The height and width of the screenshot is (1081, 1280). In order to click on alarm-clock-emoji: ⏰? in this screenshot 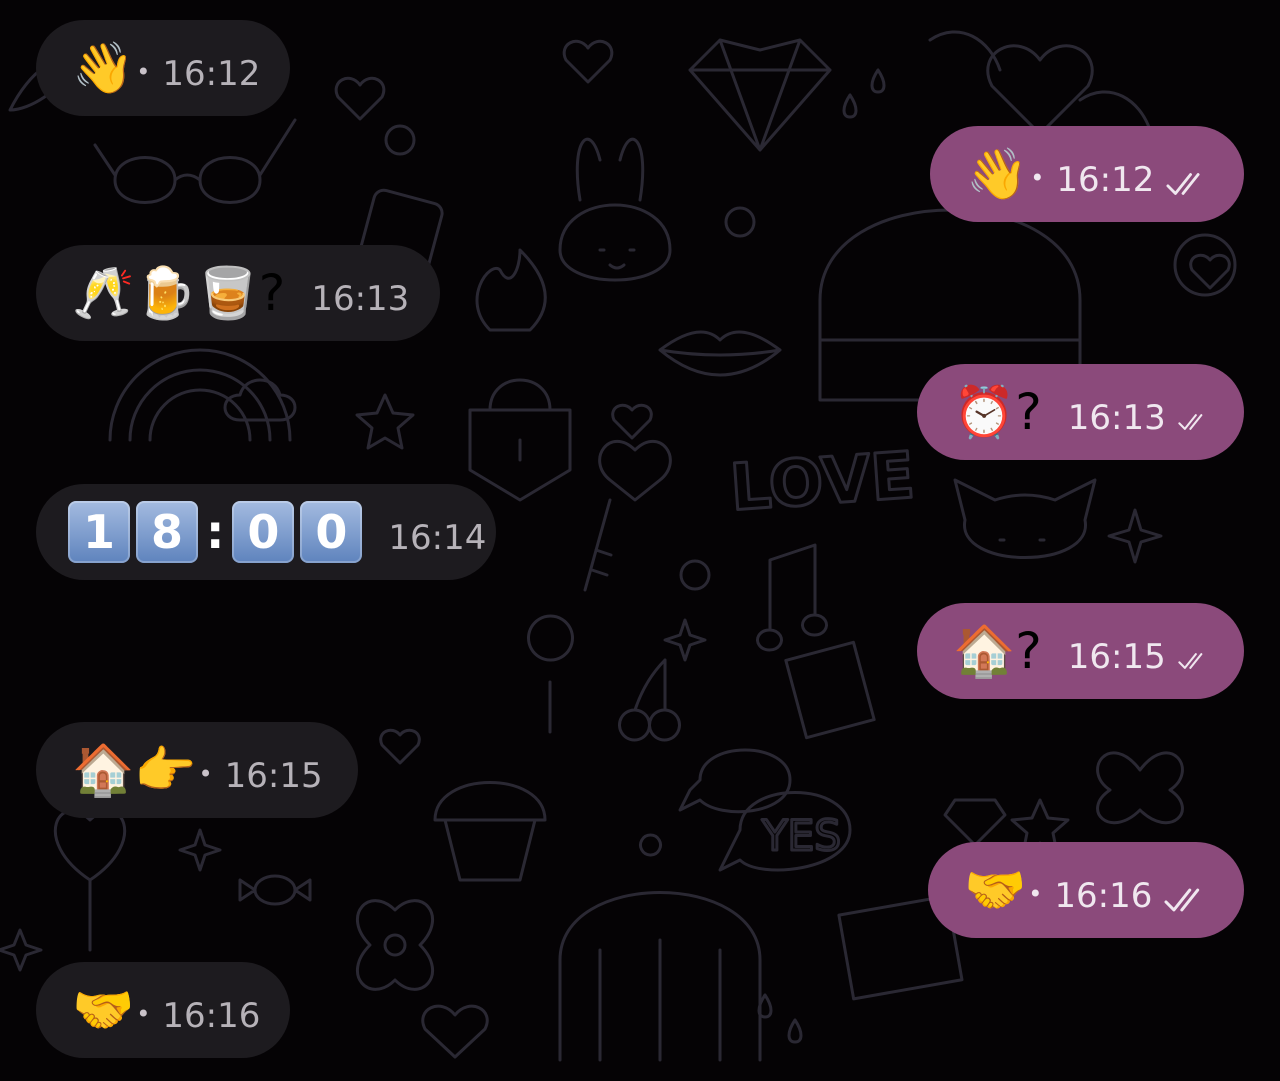, I will do `click(997, 412)`.